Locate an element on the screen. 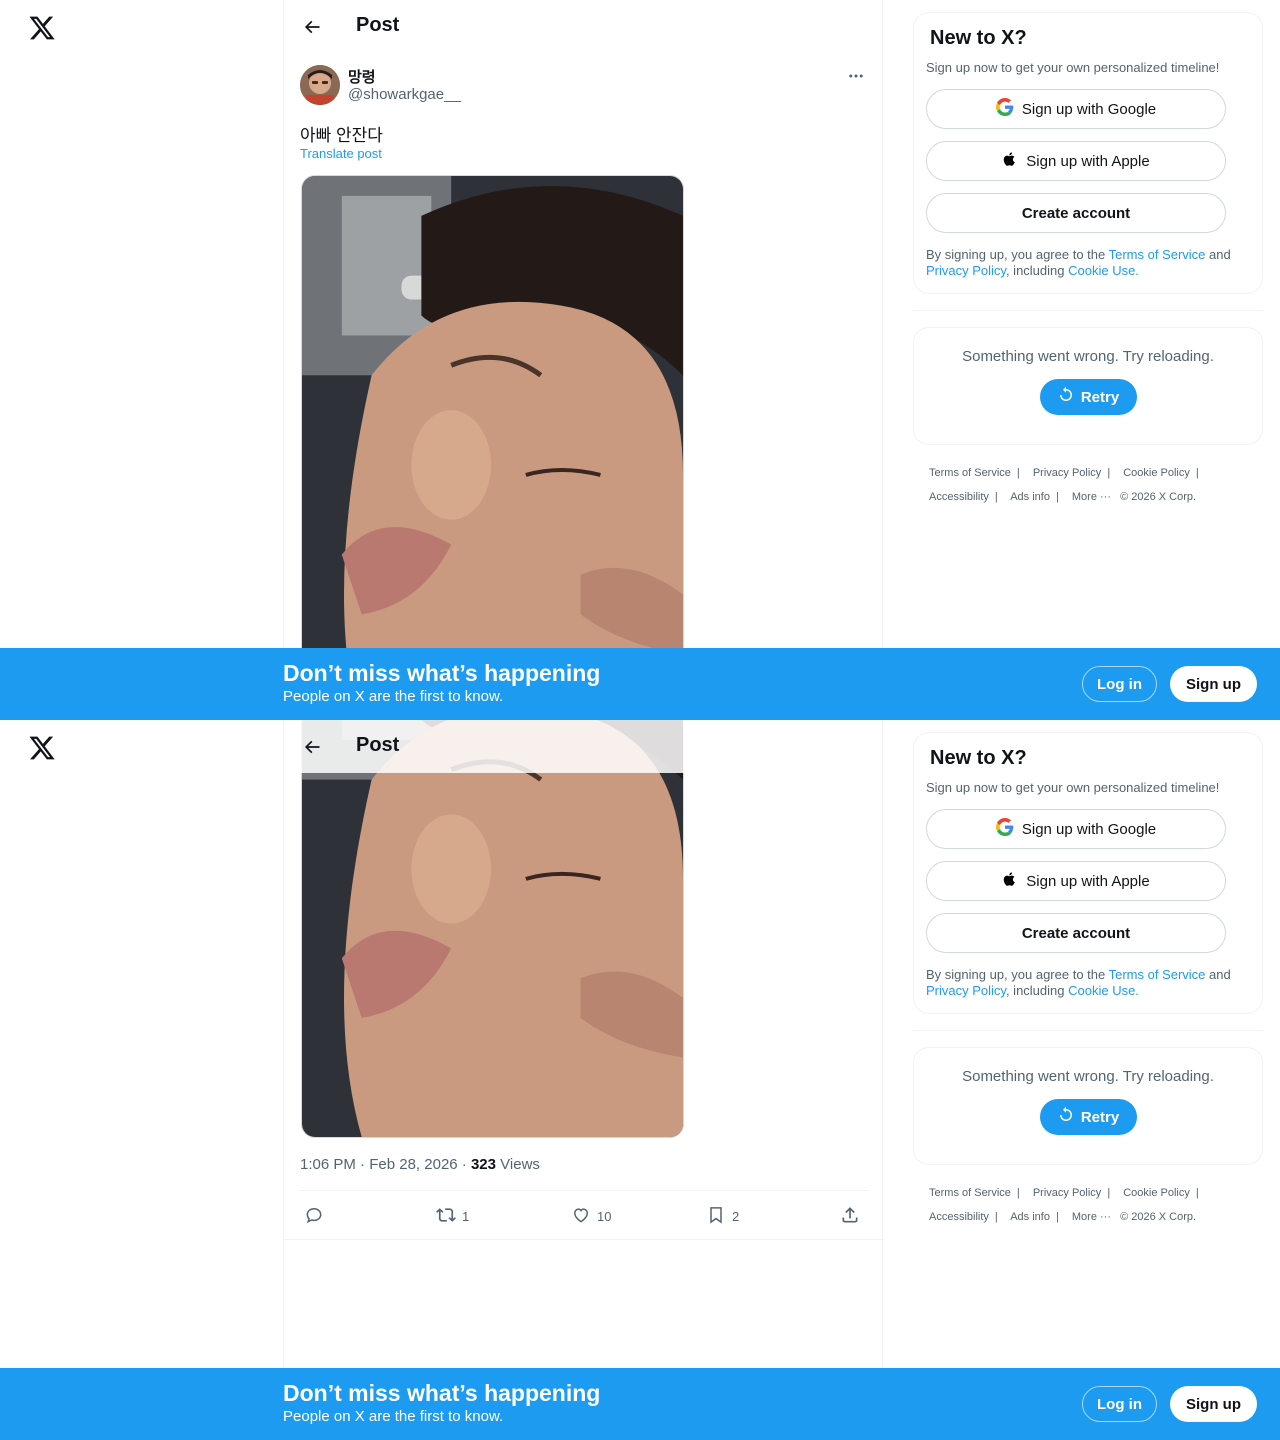  post-bottom-divider is located at coordinates (584, 1239).